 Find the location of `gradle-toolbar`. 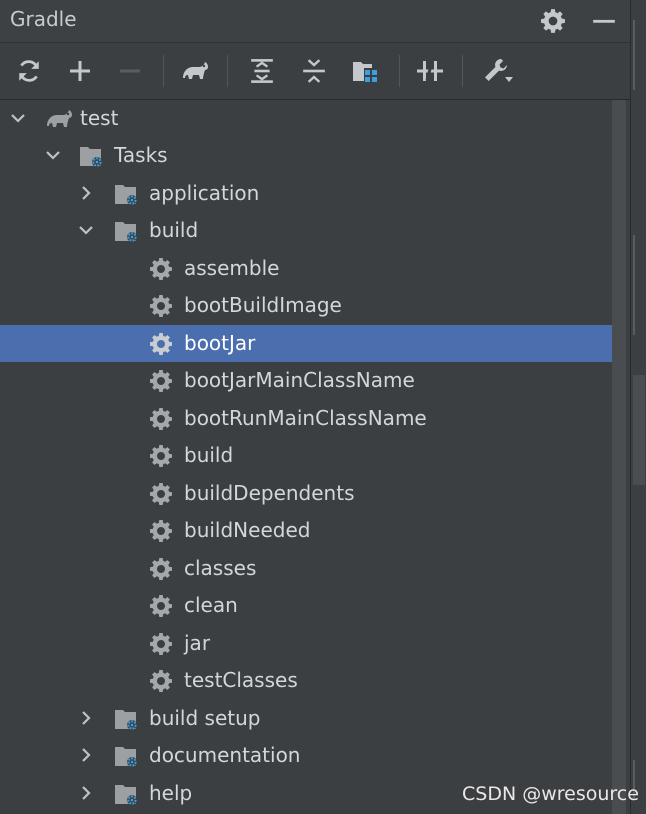

gradle-toolbar is located at coordinates (315, 71).